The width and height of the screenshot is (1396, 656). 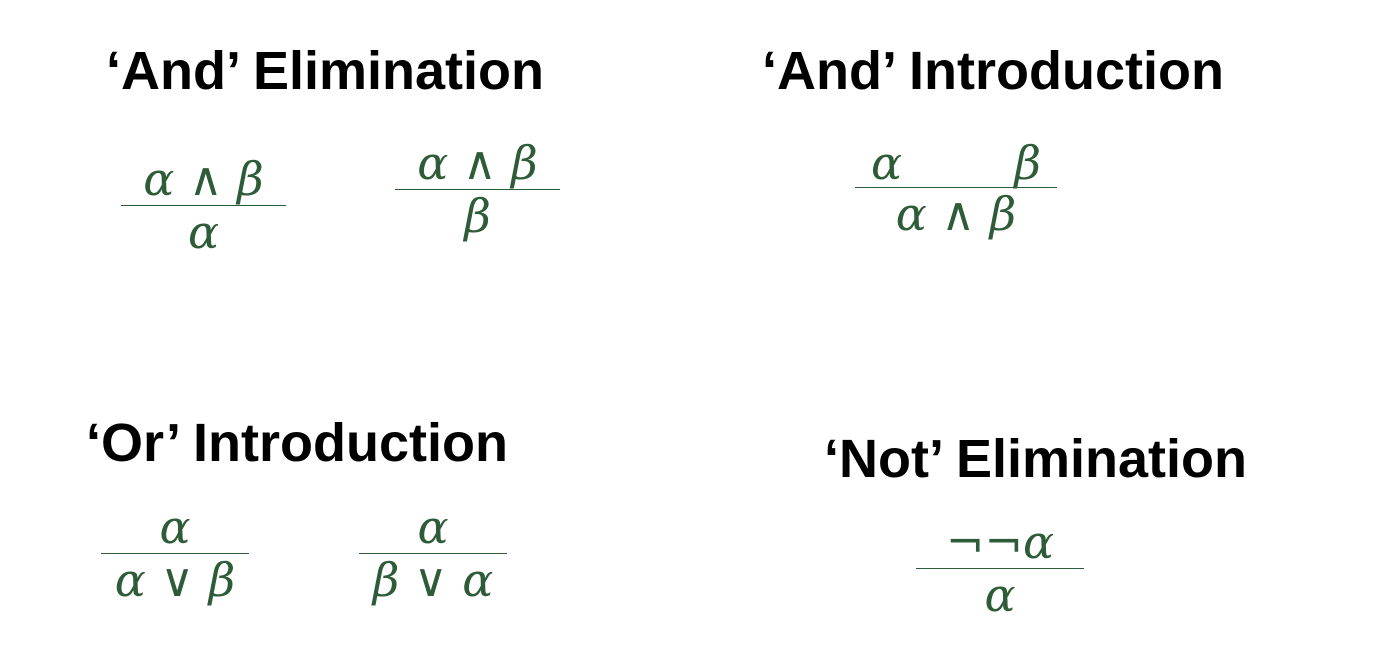 I want to click on rule-conclusion: β, so click(x=477, y=216).